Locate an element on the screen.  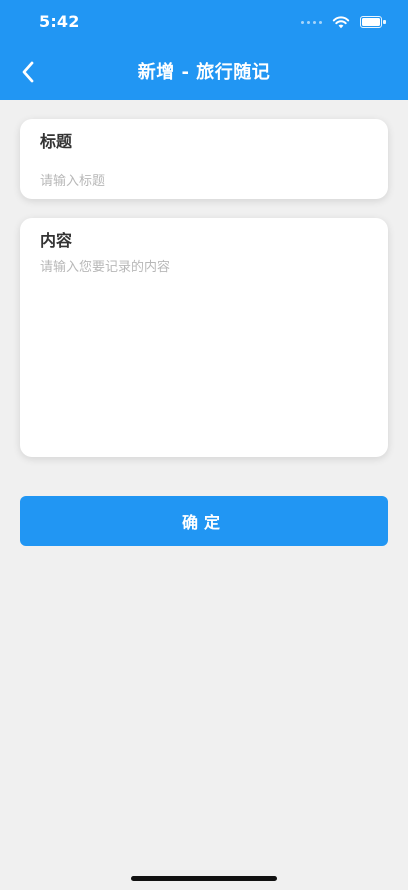
page-title: 新增 - 旅行随记 is located at coordinates (204, 72).